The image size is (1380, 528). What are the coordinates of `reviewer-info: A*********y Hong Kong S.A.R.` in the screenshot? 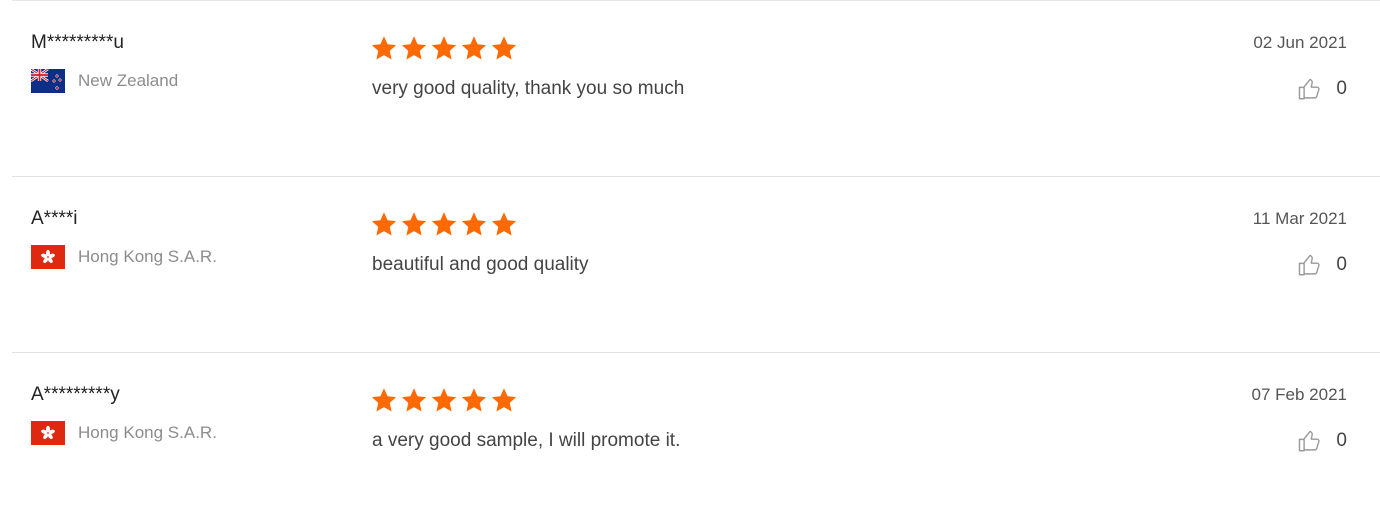 It's located at (124, 414).